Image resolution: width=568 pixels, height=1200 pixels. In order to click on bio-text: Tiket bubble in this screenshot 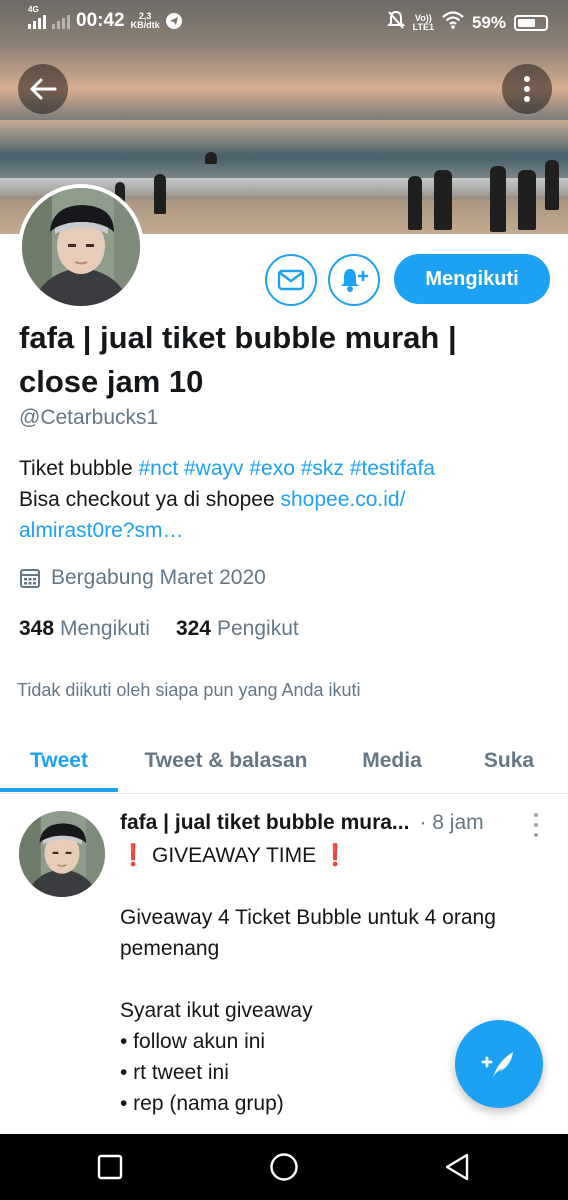, I will do `click(79, 468)`.